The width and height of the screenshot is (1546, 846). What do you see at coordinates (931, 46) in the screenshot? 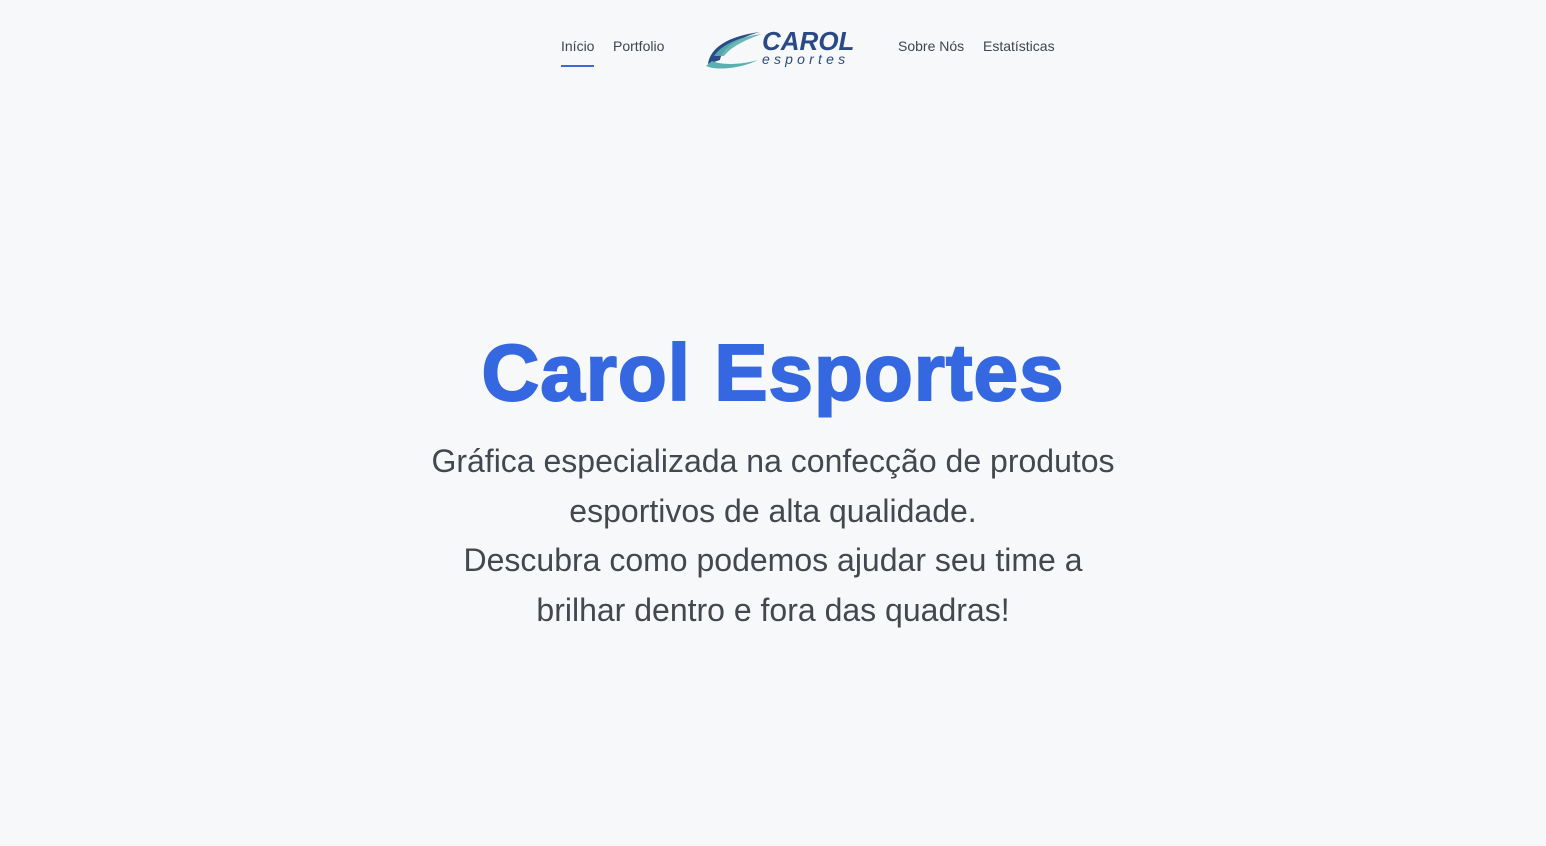
I see `nav-link-sobre-nos: Sobre Nós` at bounding box center [931, 46].